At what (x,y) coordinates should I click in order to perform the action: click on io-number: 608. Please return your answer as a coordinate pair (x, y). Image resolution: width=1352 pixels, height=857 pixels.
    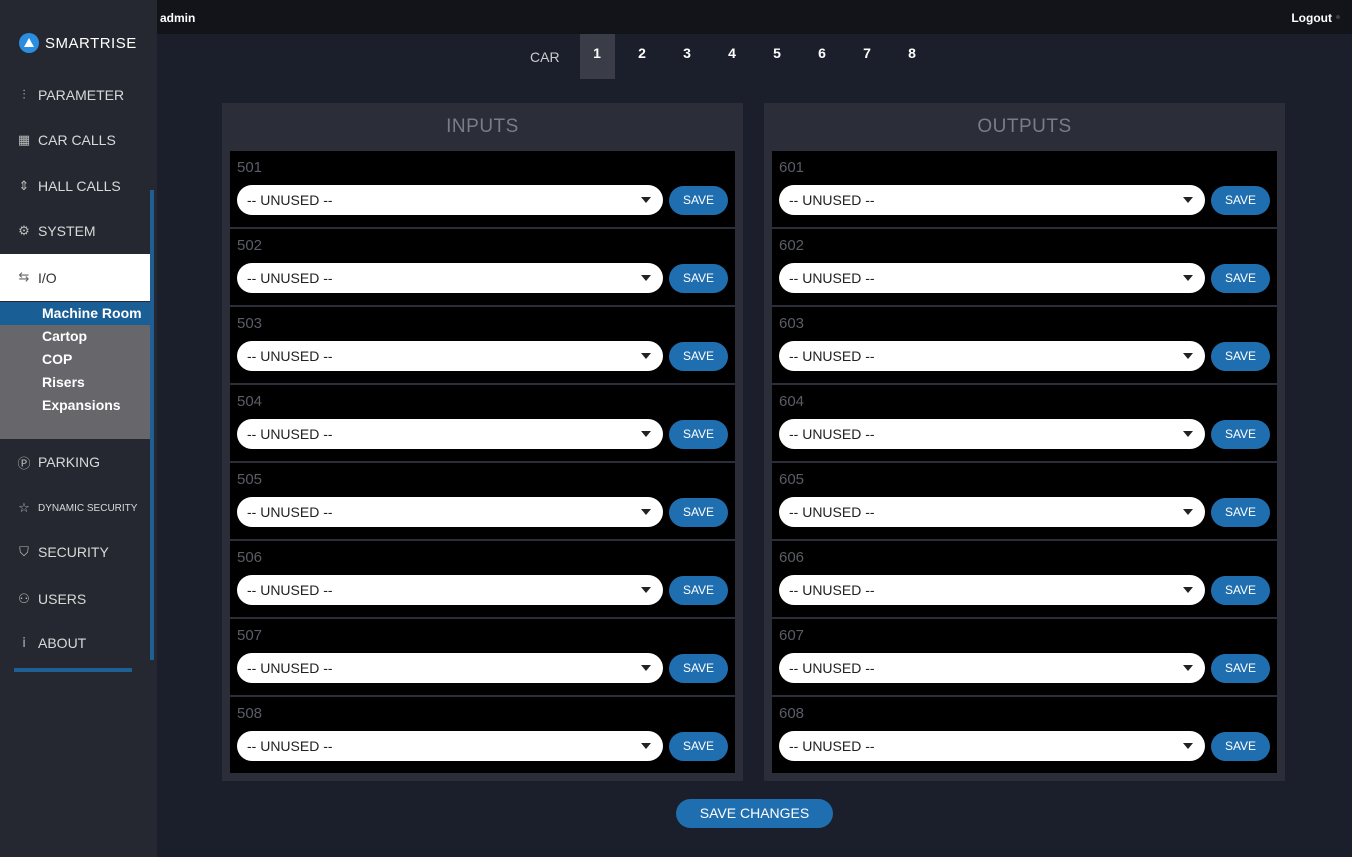
    Looking at the image, I should click on (792, 713).